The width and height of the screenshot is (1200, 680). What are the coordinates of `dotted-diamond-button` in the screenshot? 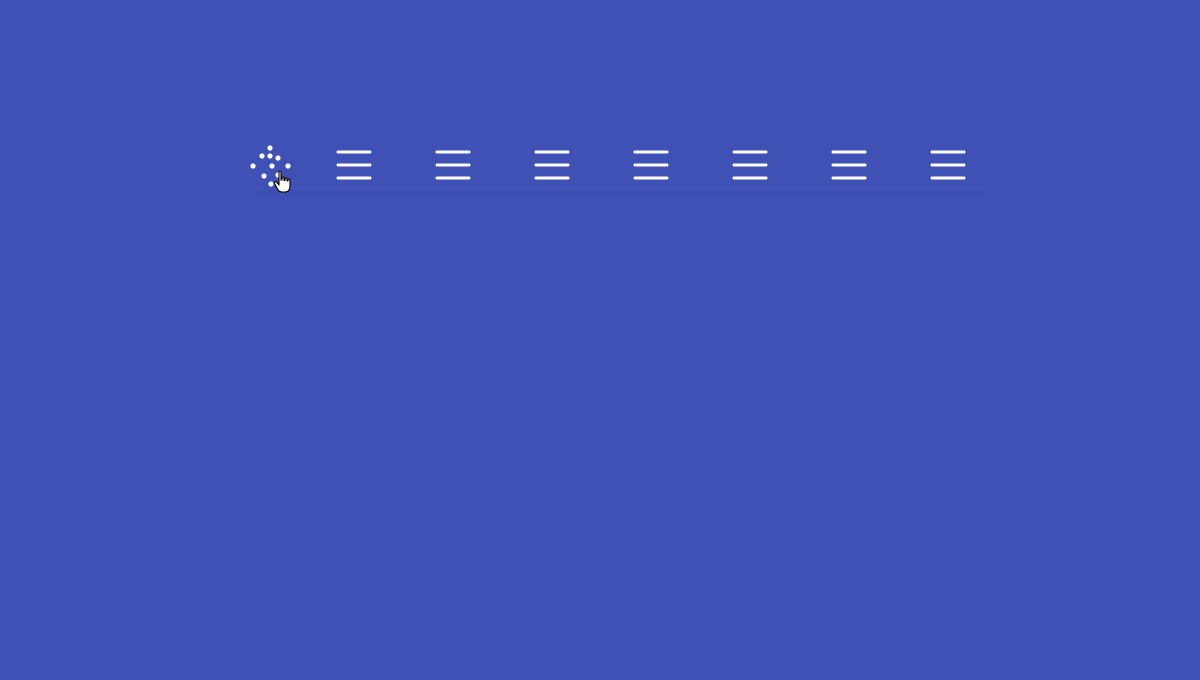 It's located at (272, 165).